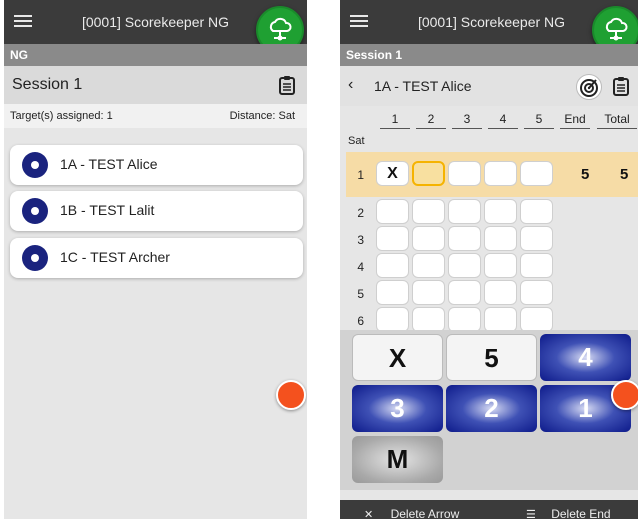  Describe the element at coordinates (109, 164) in the screenshot. I see `archer-name: 1A - TEST Alice` at that location.